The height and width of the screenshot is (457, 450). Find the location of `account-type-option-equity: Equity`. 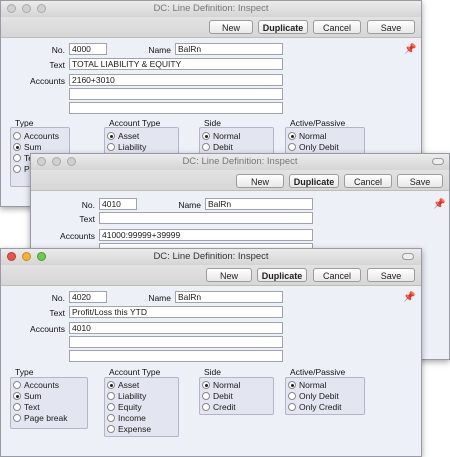

account-type-option-equity: Equity is located at coordinates (124, 407).